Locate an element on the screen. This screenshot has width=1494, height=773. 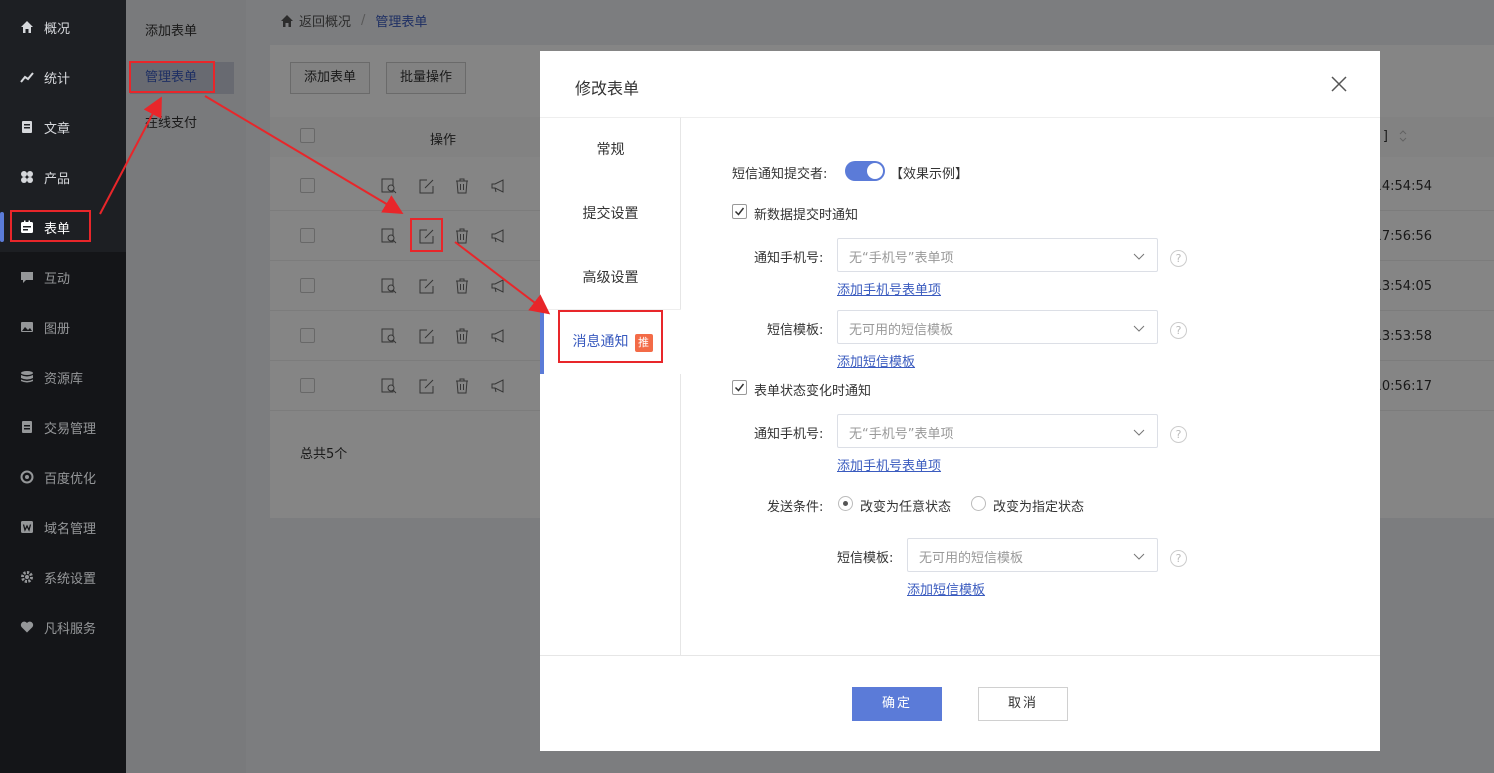
sidebar-item-stats: 统计 is located at coordinates (63, 77).